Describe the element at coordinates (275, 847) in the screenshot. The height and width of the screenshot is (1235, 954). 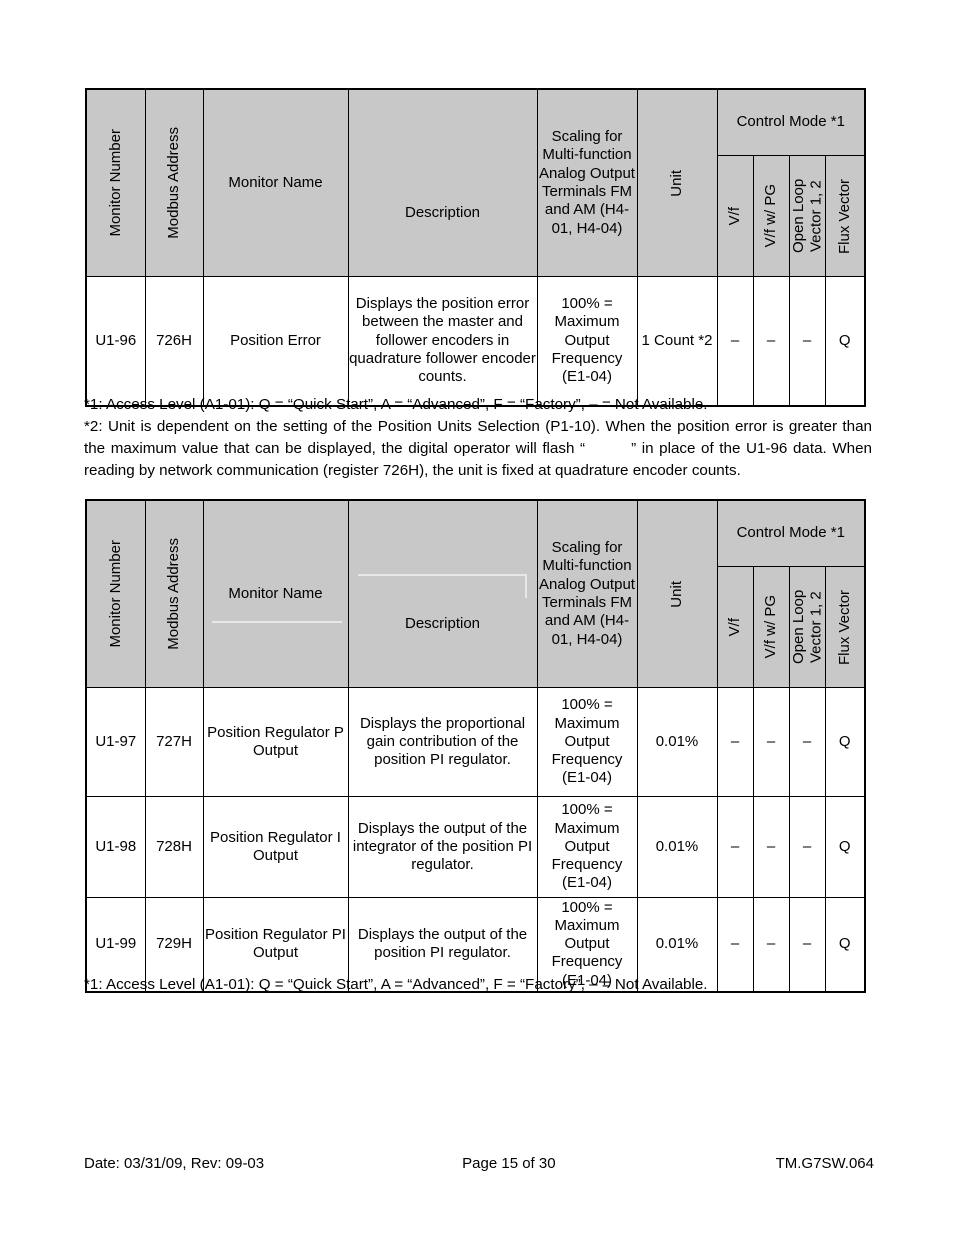
I see `cell-monitor-name: Position Regulator I Output` at that location.